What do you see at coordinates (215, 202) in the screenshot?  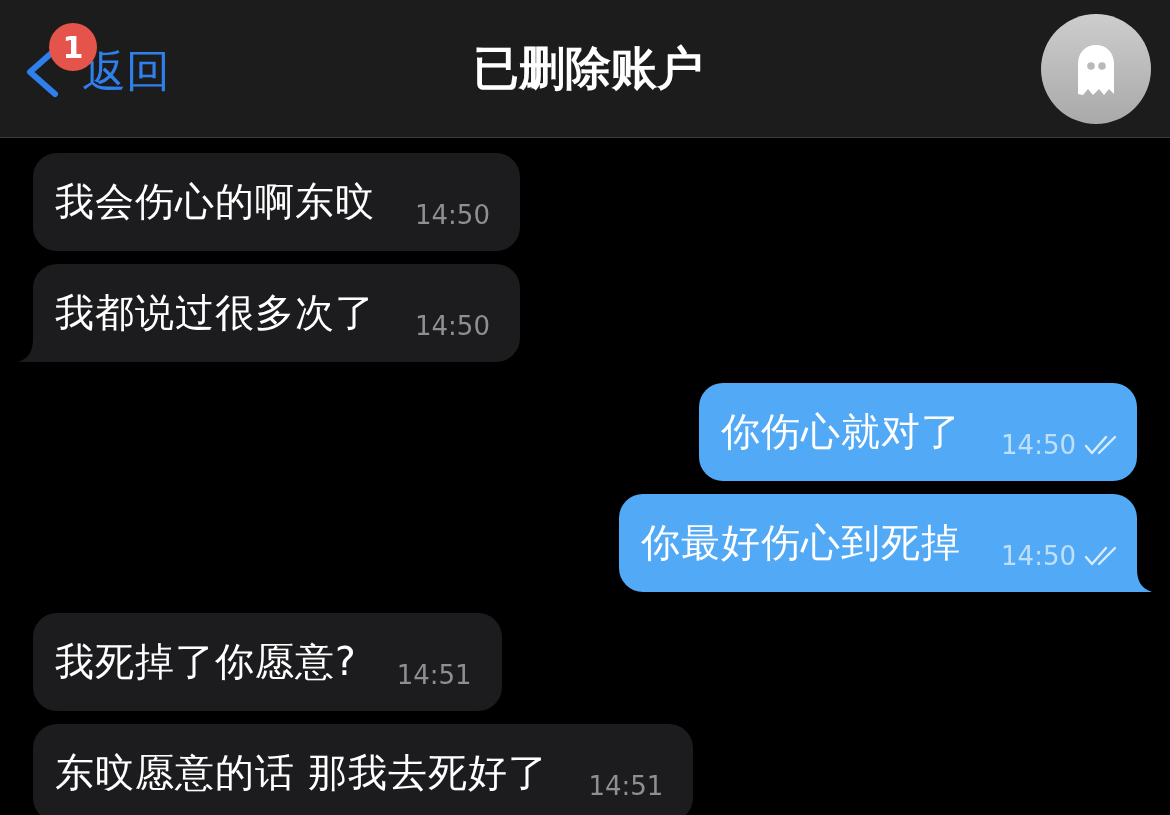 I see `message-text: 我会伤心的啊东旼` at bounding box center [215, 202].